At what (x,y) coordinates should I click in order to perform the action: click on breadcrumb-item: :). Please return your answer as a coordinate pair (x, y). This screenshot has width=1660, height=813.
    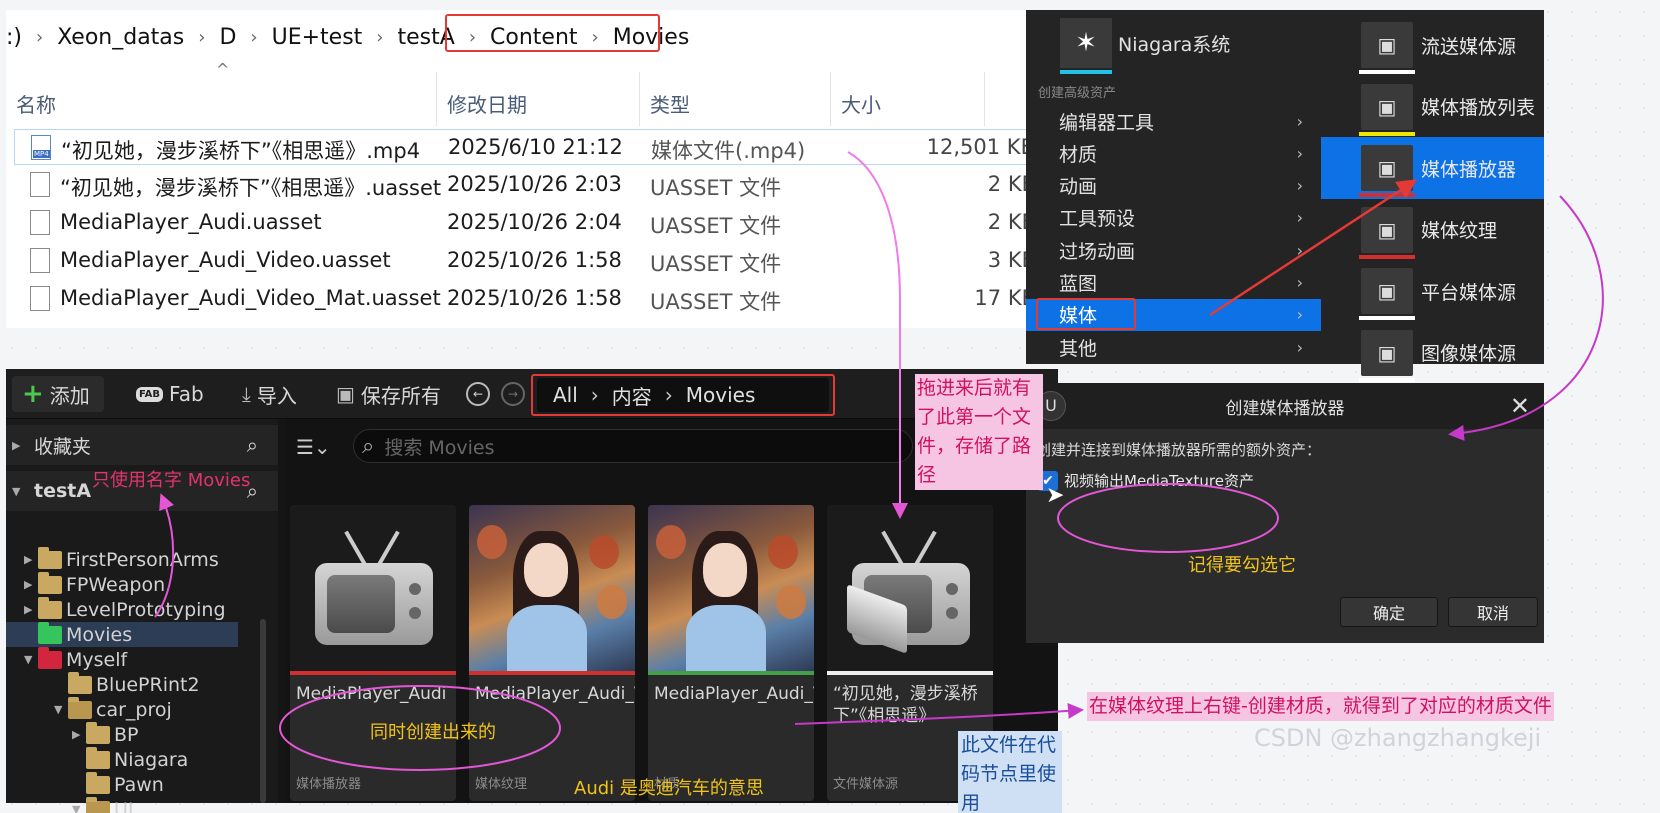
    Looking at the image, I should click on (14, 37).